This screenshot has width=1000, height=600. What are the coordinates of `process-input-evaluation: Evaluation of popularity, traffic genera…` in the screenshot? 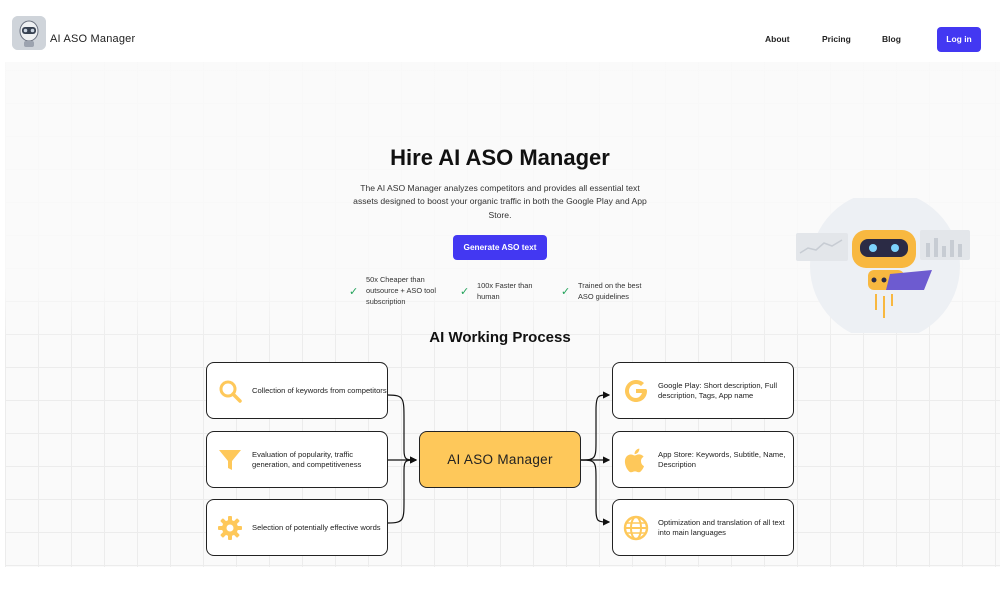 It's located at (297, 459).